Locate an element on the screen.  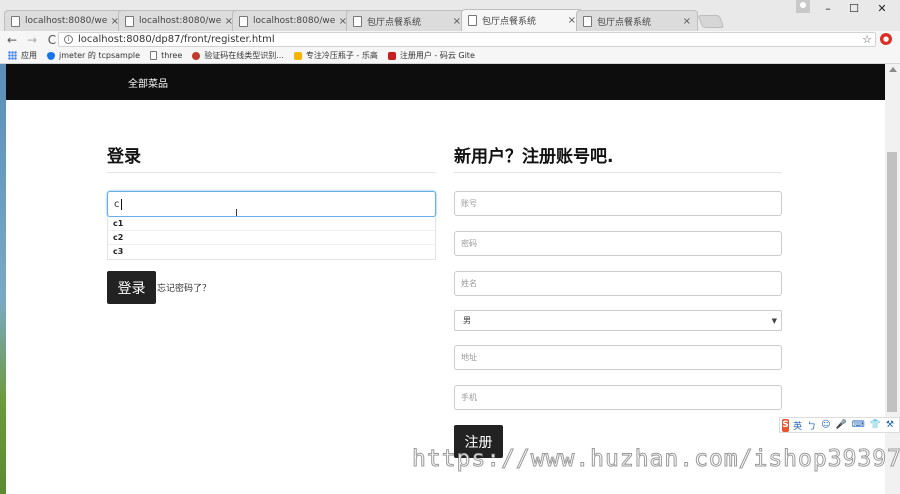
bookmark-gitee: 注册用户 - 码云 Gite is located at coordinates (431, 55).